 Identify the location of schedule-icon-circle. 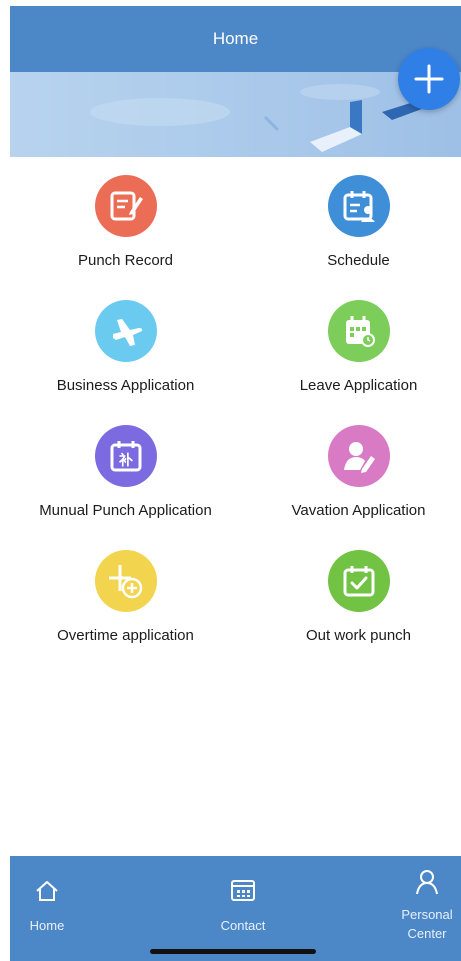
(358, 206).